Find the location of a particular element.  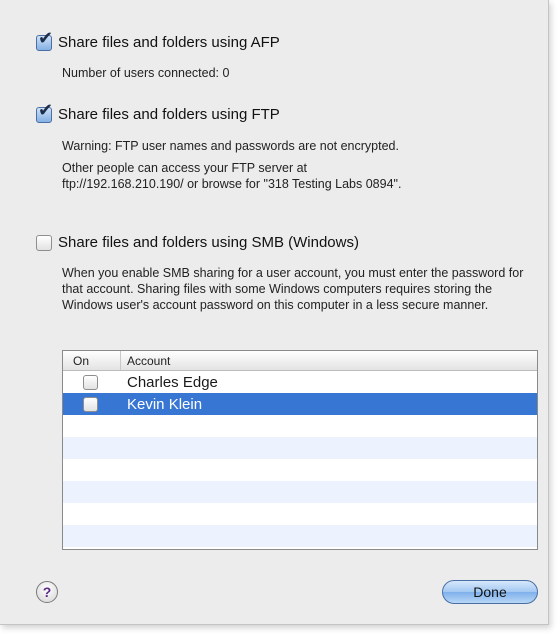

table-row-selected: Kevin Klein is located at coordinates (300, 404).